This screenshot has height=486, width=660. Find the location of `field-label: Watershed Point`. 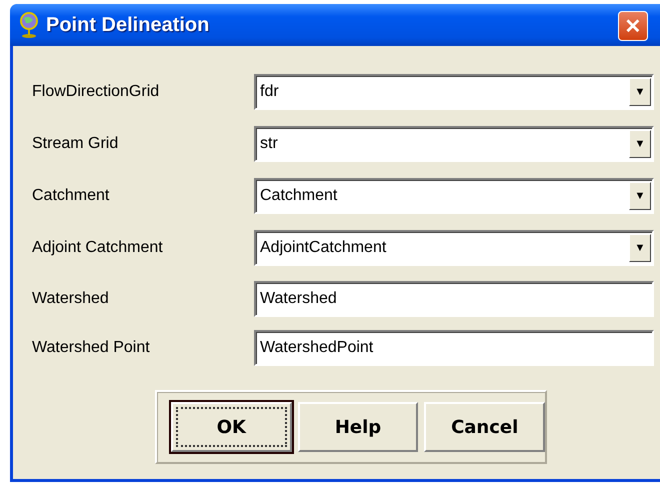

field-label: Watershed Point is located at coordinates (91, 347).